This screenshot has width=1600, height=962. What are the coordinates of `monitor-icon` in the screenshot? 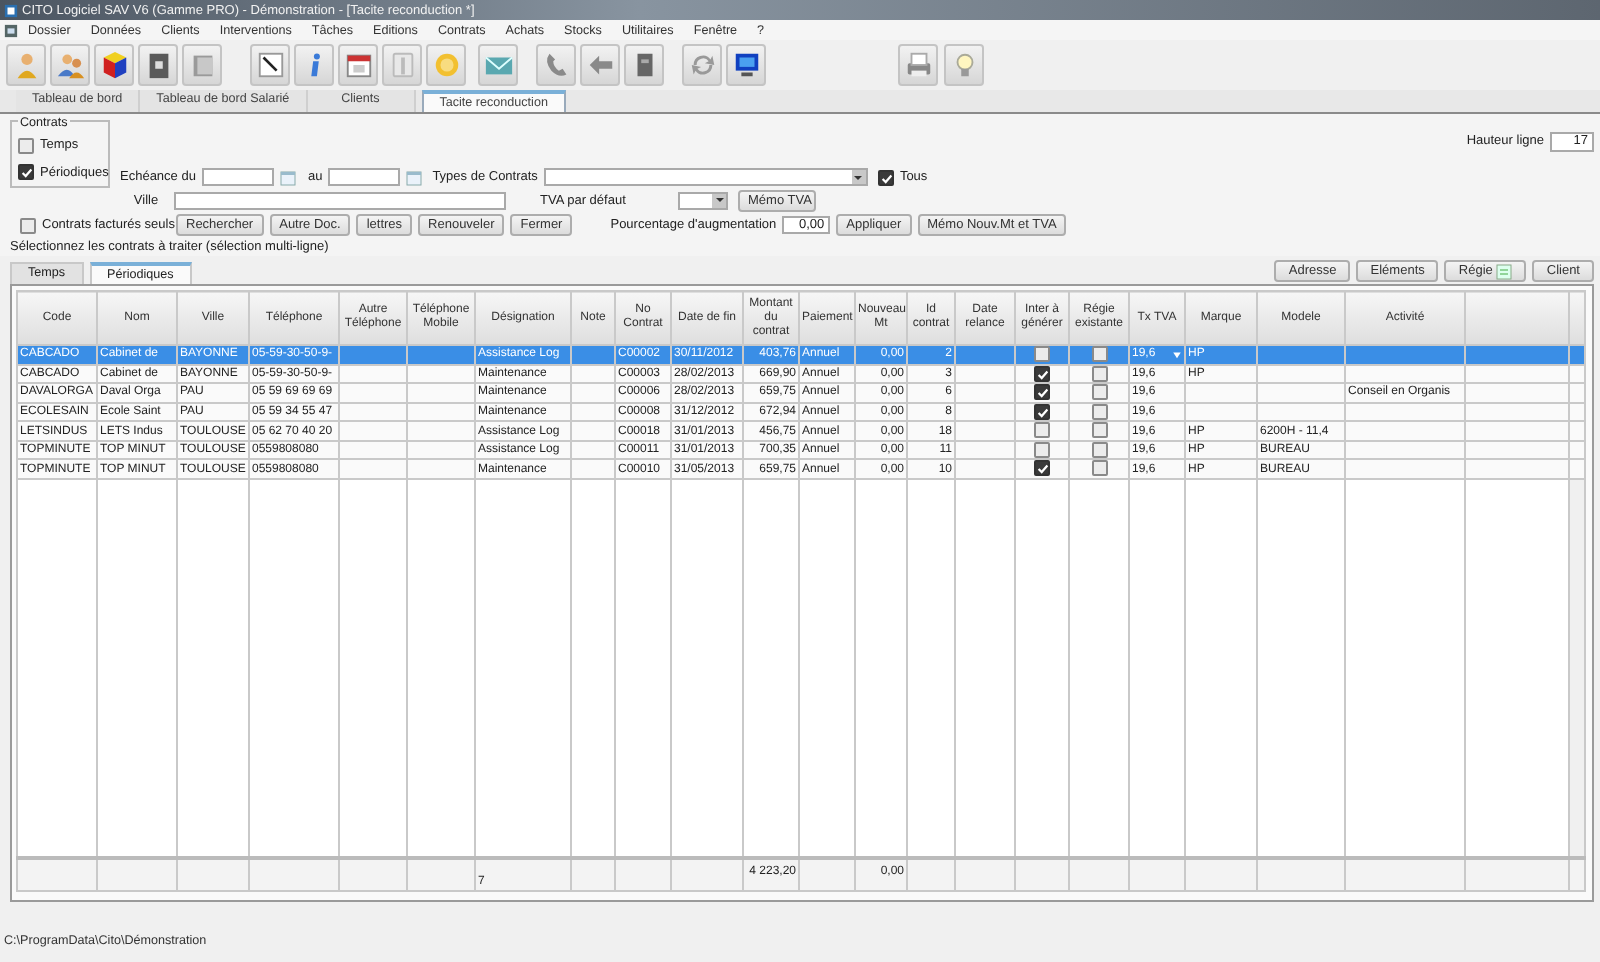 It's located at (746, 65).